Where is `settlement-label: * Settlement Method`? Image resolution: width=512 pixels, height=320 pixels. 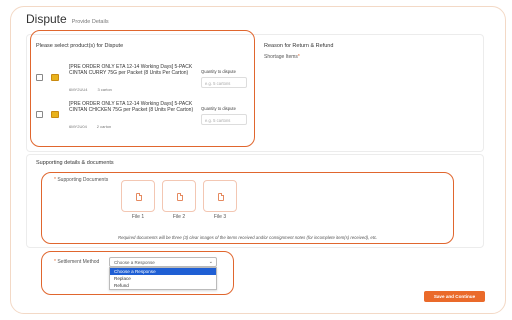 settlement-label: * Settlement Method is located at coordinates (76, 262).